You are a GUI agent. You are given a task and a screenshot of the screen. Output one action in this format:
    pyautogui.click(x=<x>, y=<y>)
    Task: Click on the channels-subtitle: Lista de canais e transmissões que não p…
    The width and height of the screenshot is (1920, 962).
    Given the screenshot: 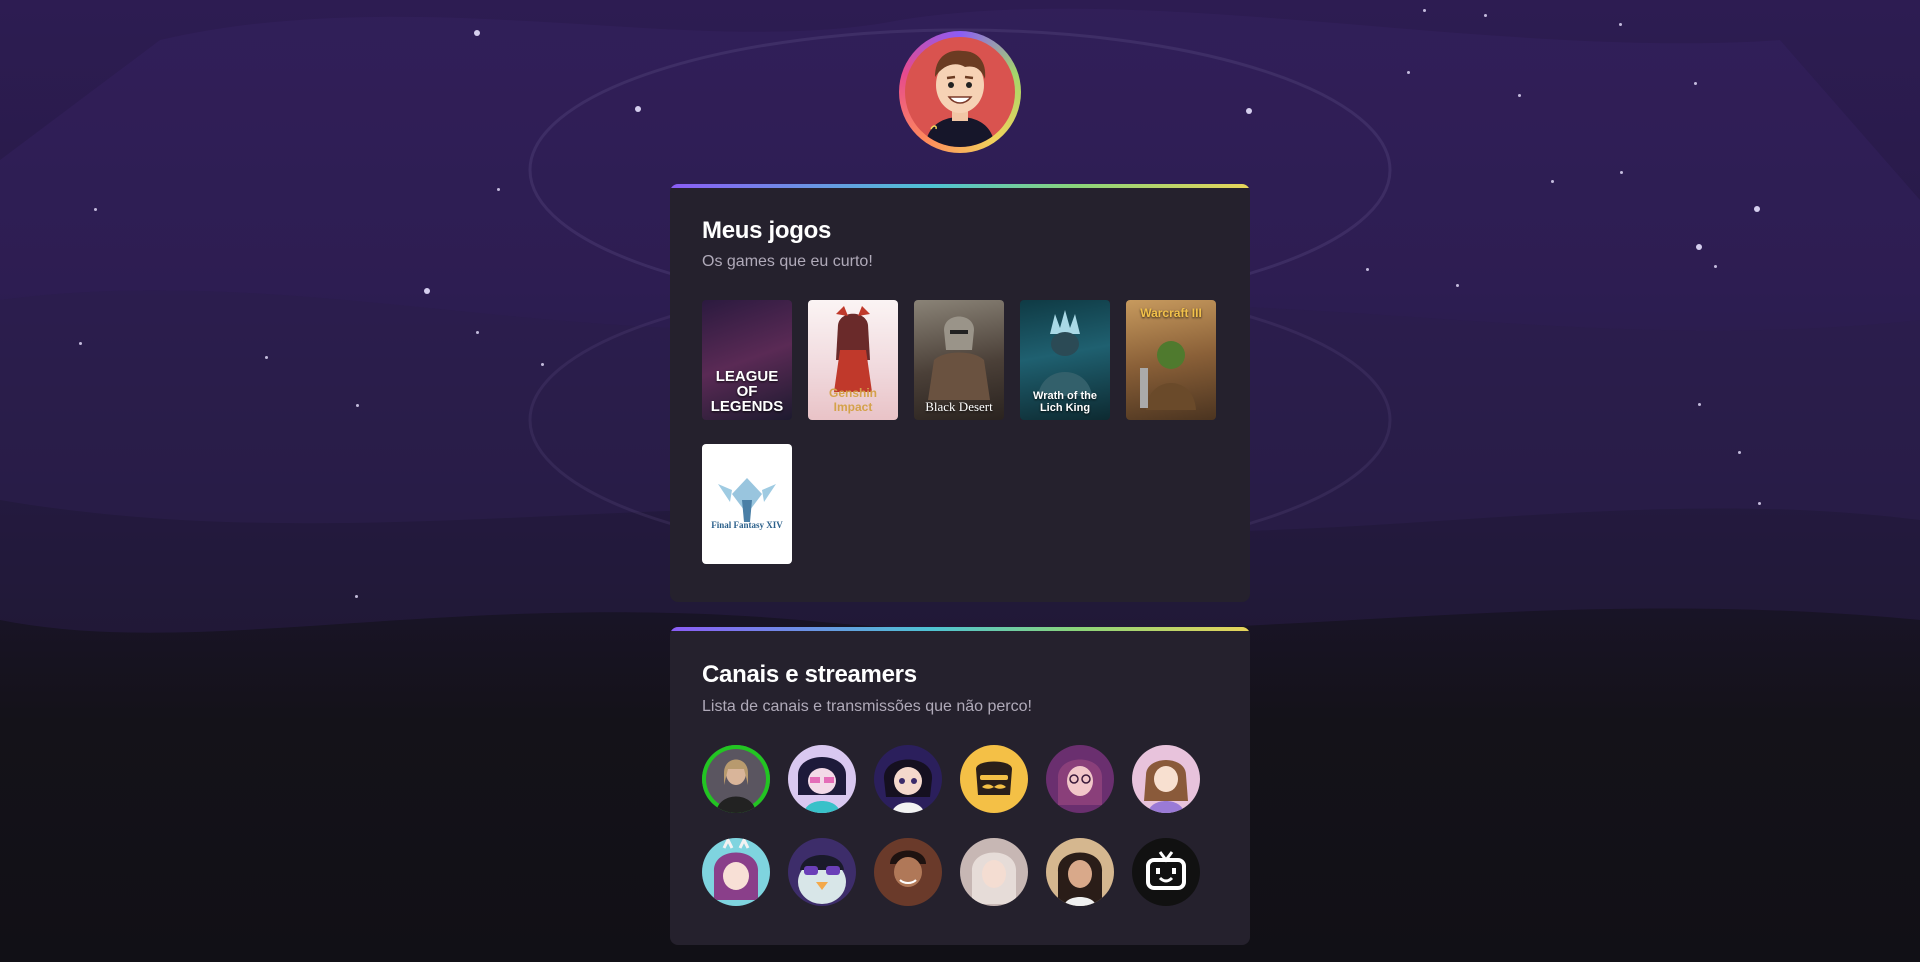 What is the action you would take?
    pyautogui.click(x=867, y=706)
    